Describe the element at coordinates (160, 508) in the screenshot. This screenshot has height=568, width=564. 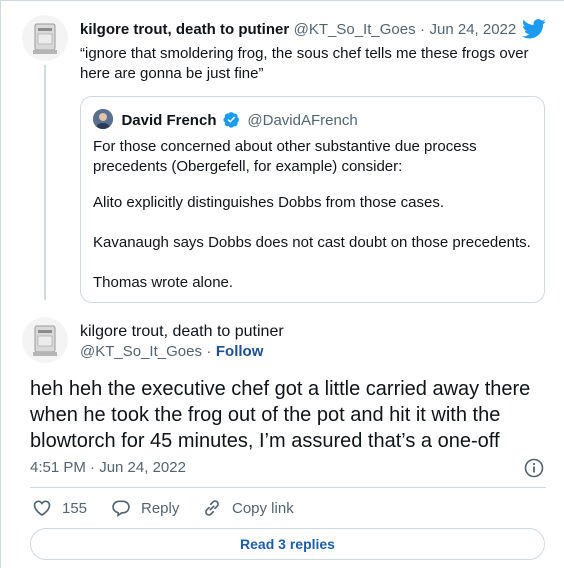
I see `reply-label: Reply` at that location.